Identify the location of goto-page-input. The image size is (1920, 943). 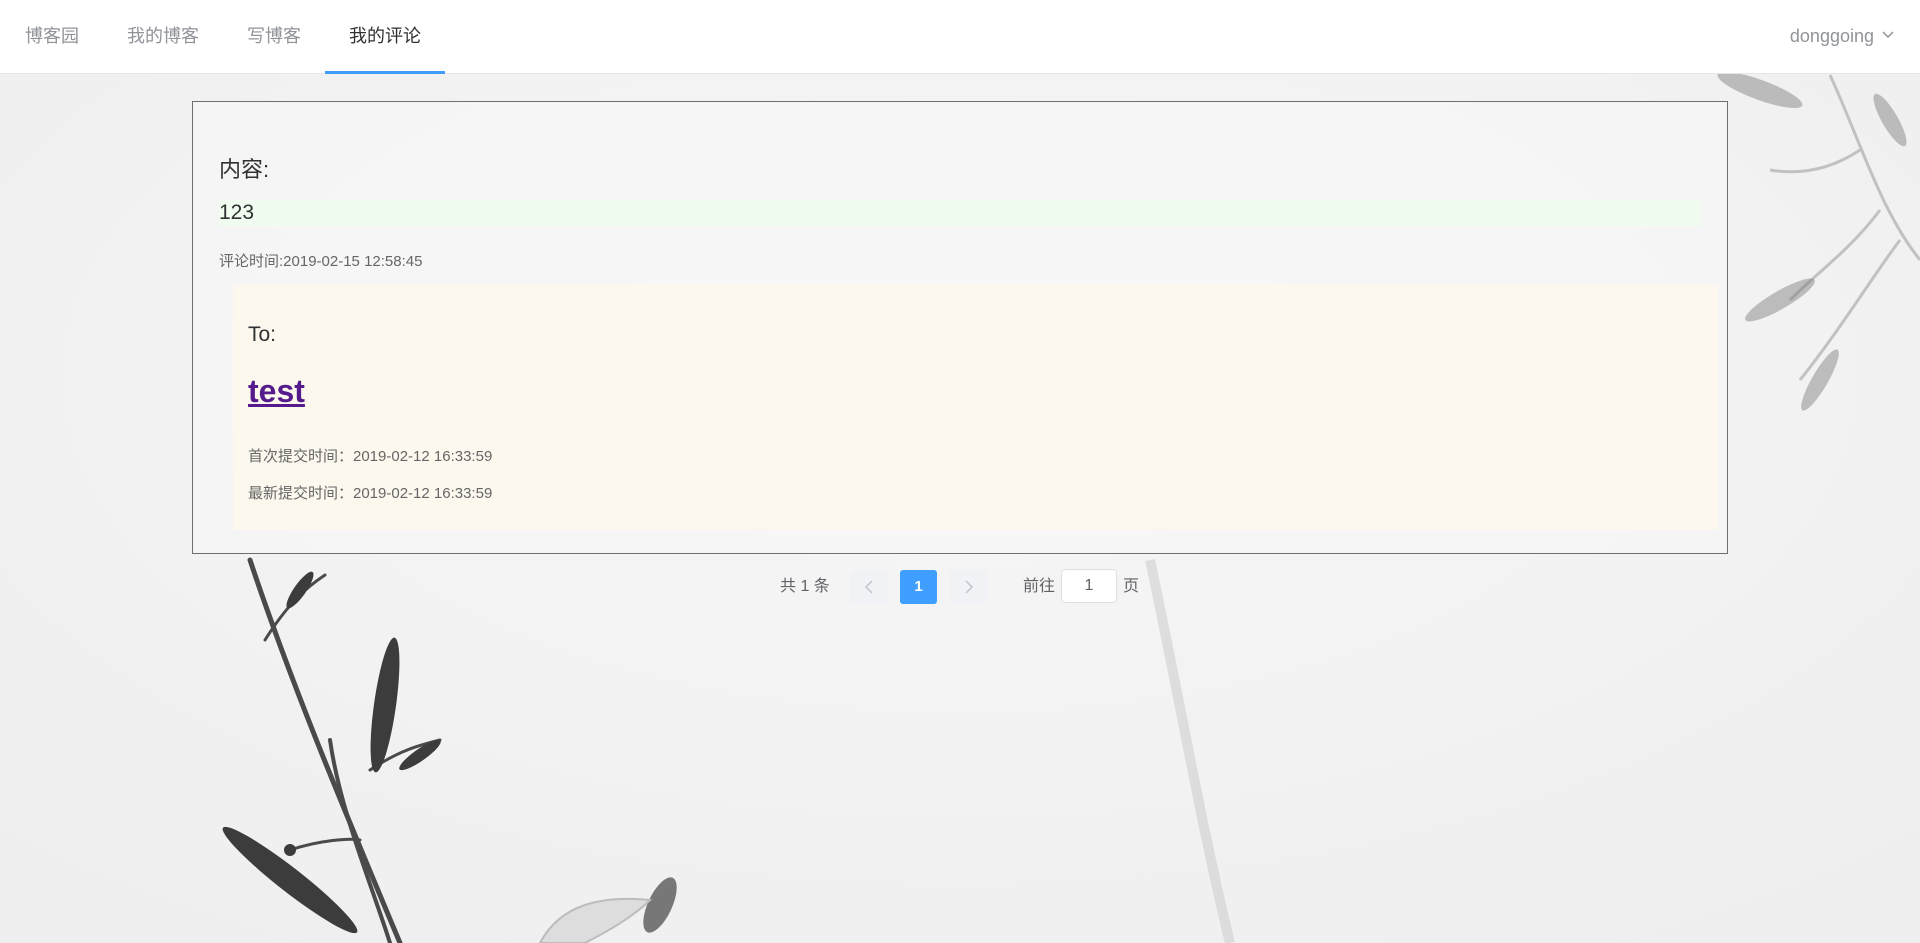
(1089, 586).